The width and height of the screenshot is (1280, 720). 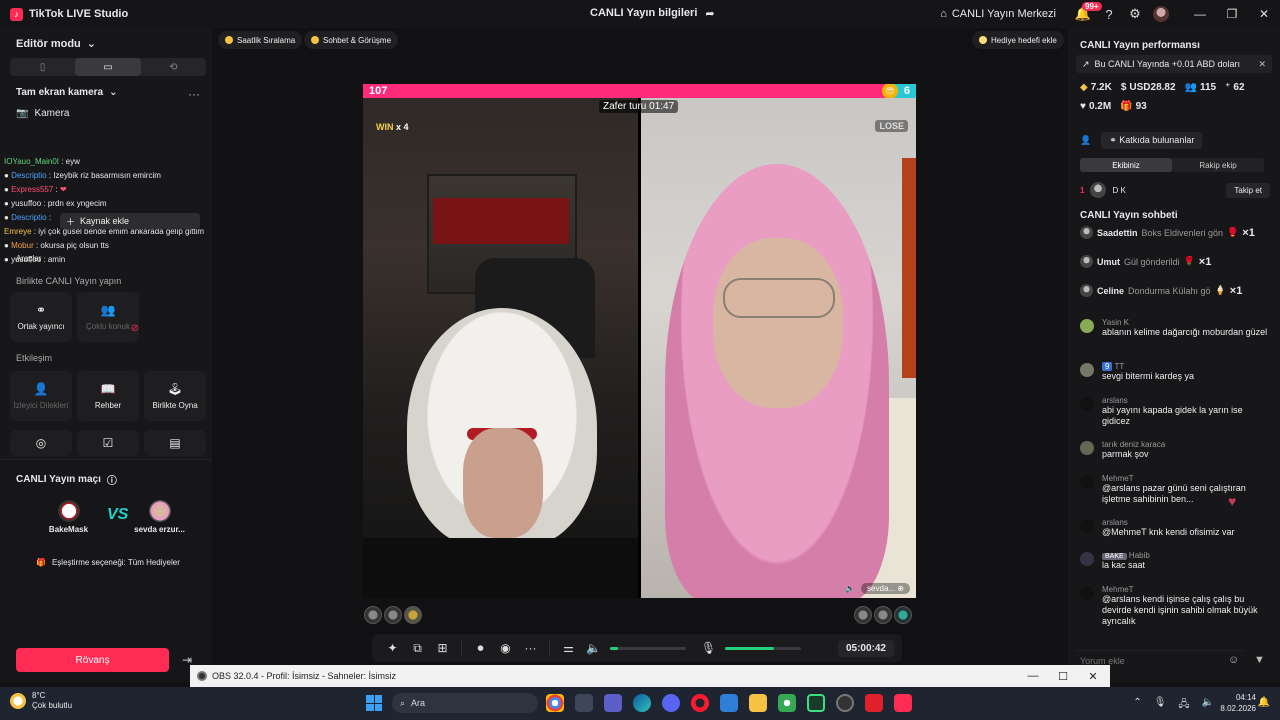 I want to click on portrait-option: ▯, so click(x=42, y=67).